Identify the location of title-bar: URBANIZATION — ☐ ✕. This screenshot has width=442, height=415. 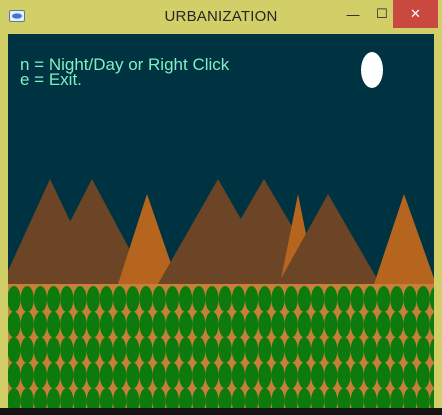
(221, 17).